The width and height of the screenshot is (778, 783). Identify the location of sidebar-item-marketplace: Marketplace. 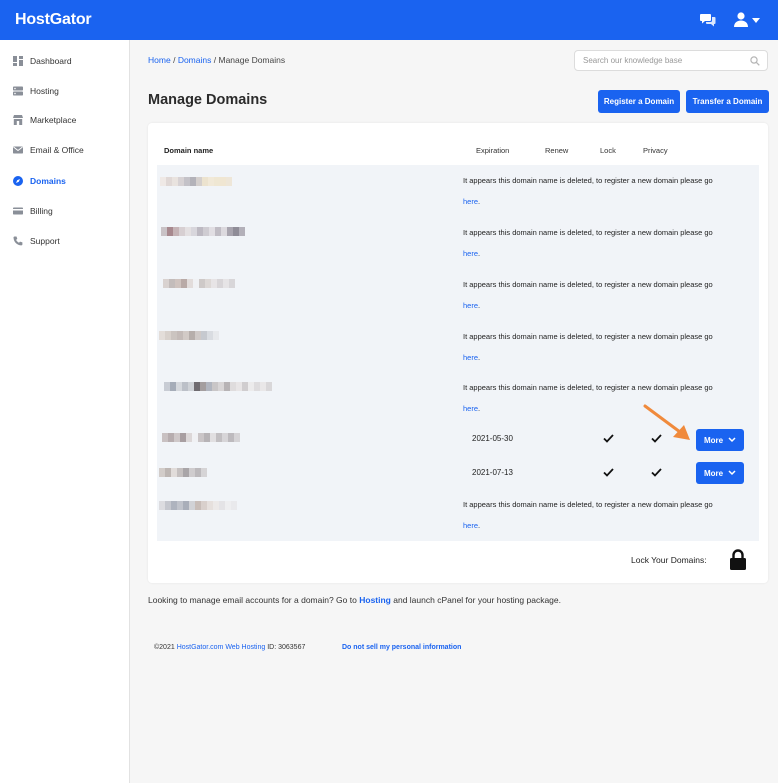
(64, 120).